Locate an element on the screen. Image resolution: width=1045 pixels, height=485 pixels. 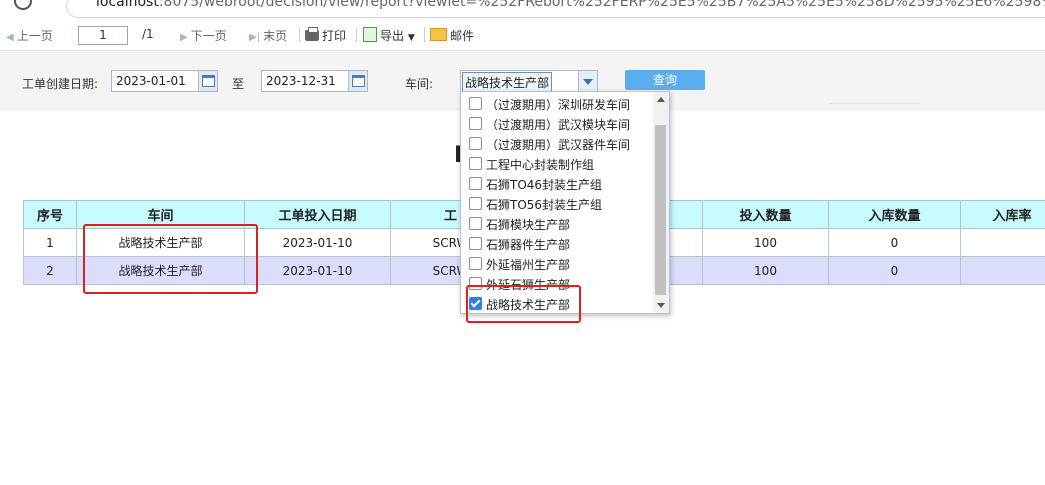
workshop-select: 战略技术生产部 is located at coordinates (529, 81).